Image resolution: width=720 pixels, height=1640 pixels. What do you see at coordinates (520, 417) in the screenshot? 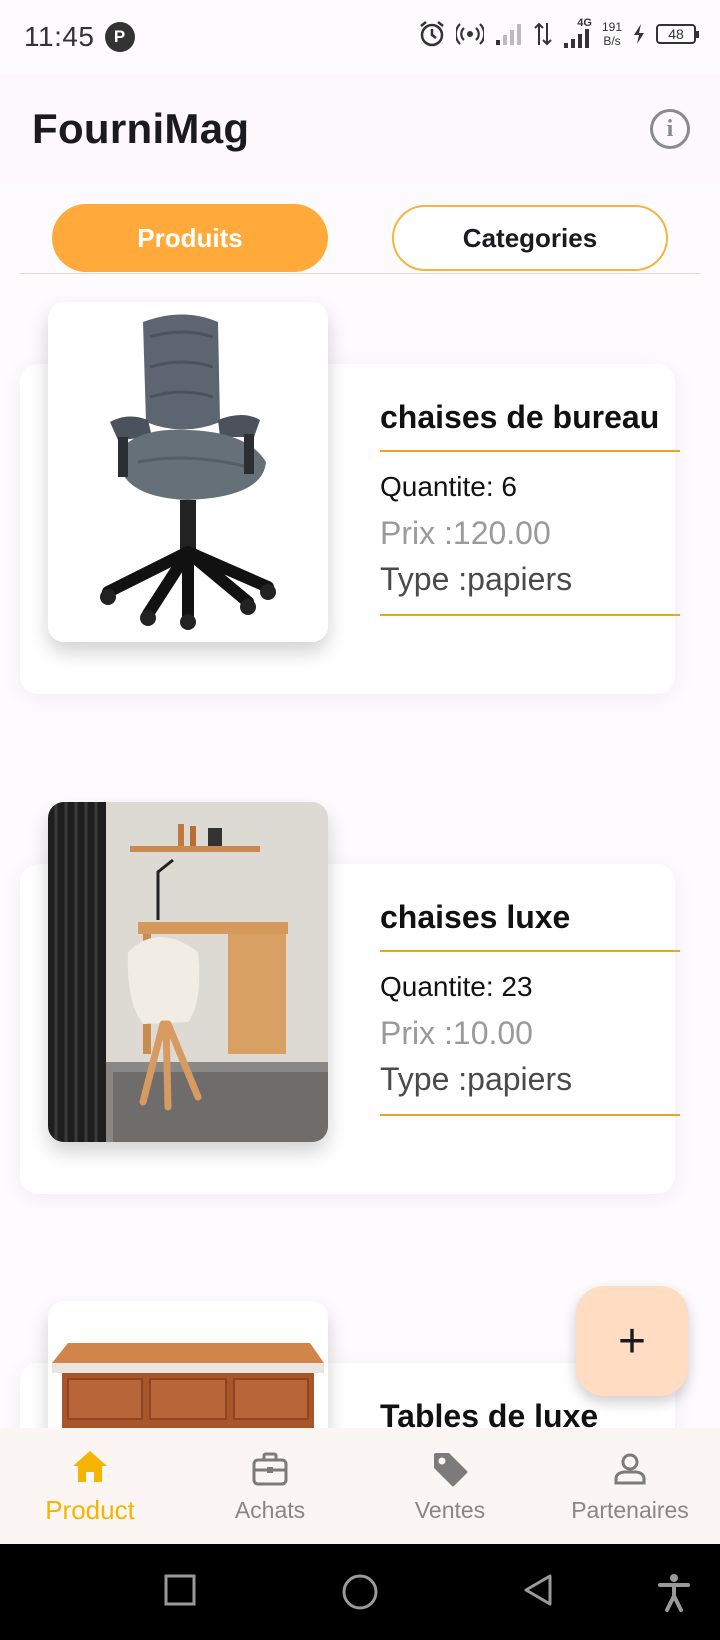
I see `product-name: chaises de bureau` at bounding box center [520, 417].